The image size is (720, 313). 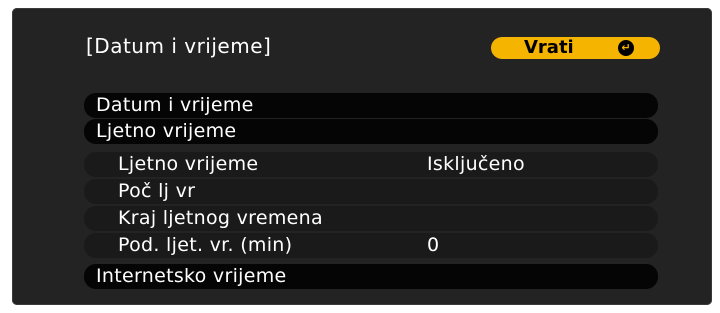 What do you see at coordinates (179, 46) in the screenshot?
I see `page-title: [Datum i vrijeme]` at bounding box center [179, 46].